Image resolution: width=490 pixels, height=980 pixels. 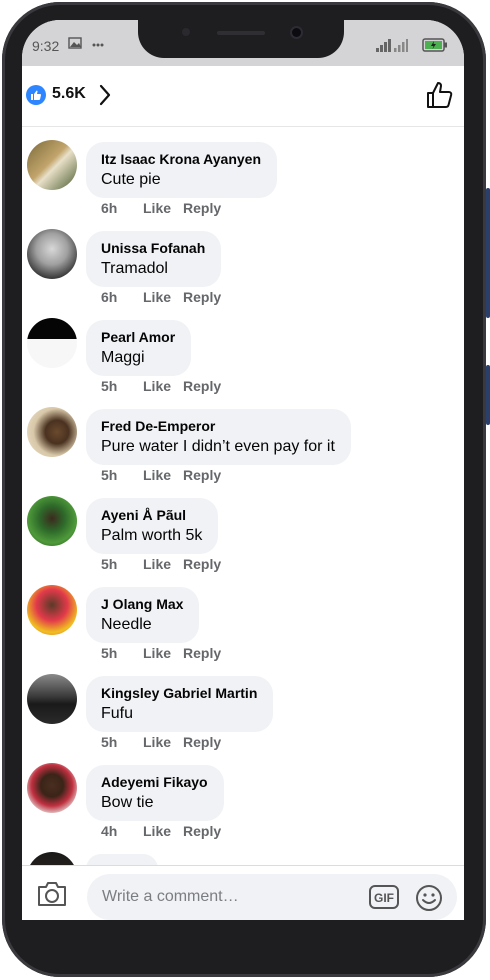 What do you see at coordinates (36, 95) in the screenshot?
I see `like-reaction-icon` at bounding box center [36, 95].